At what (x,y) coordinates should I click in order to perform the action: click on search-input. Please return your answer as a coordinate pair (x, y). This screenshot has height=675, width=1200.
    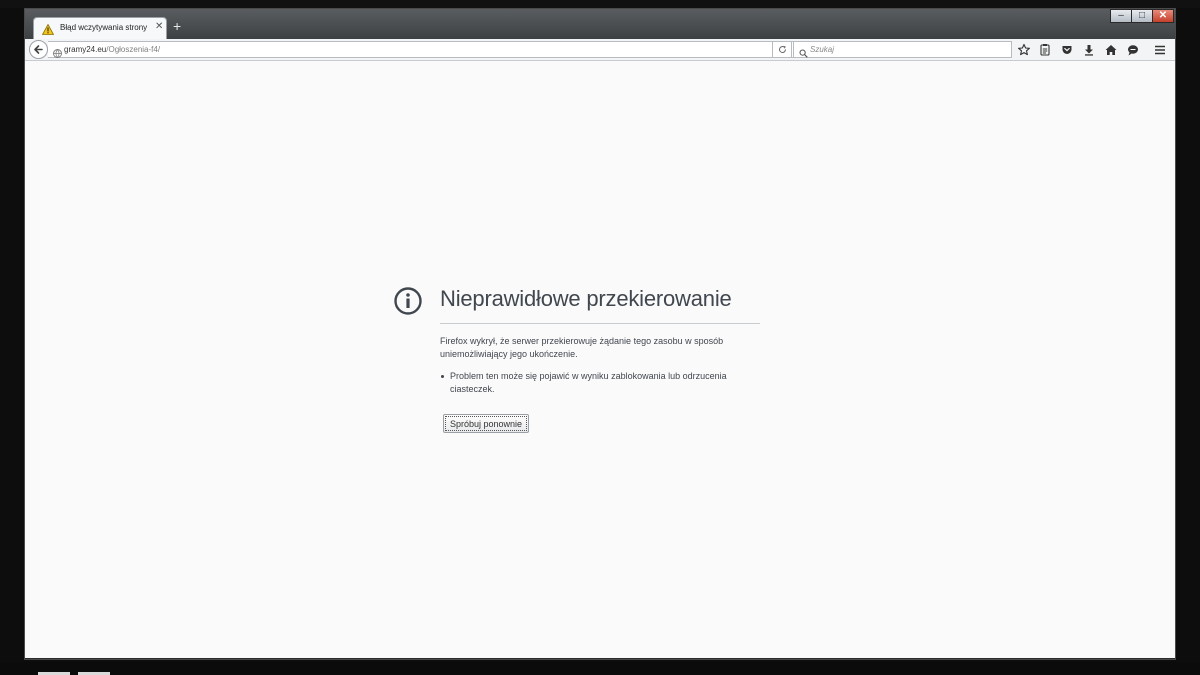
    Looking at the image, I should click on (908, 49).